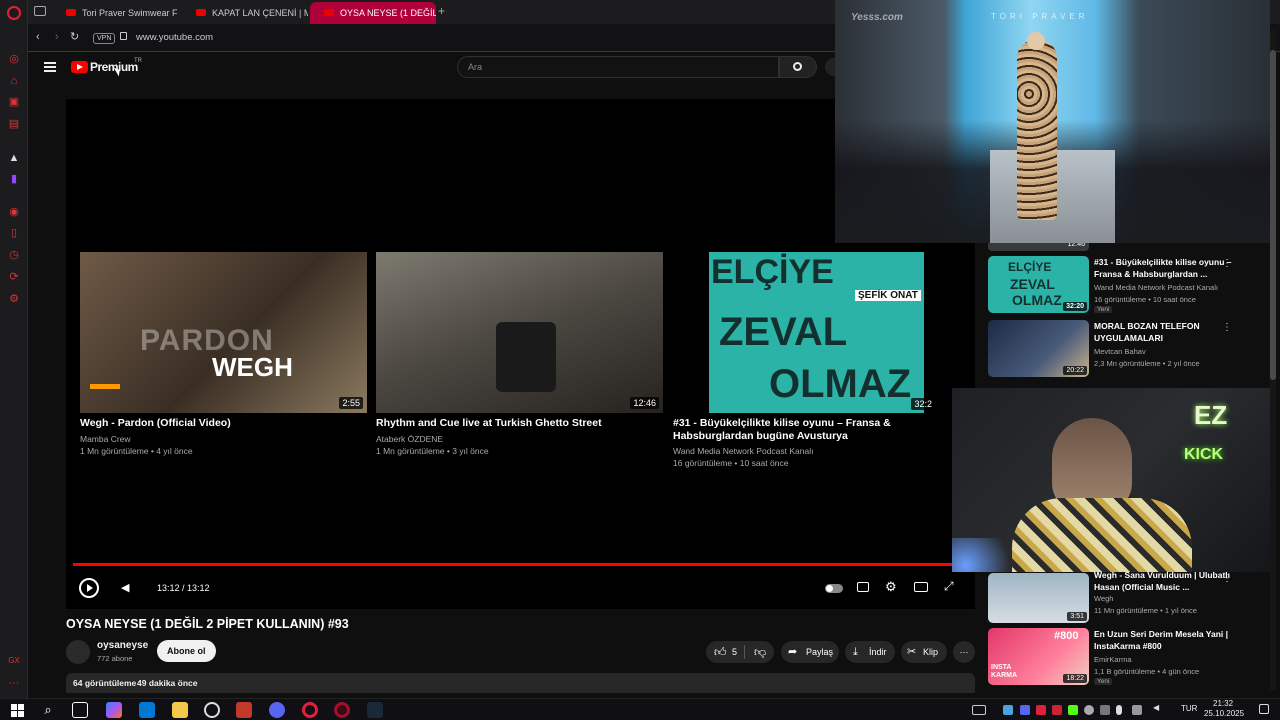 The image size is (1280, 720). What do you see at coordinates (277, 710) in the screenshot?
I see `discord-icon` at bounding box center [277, 710].